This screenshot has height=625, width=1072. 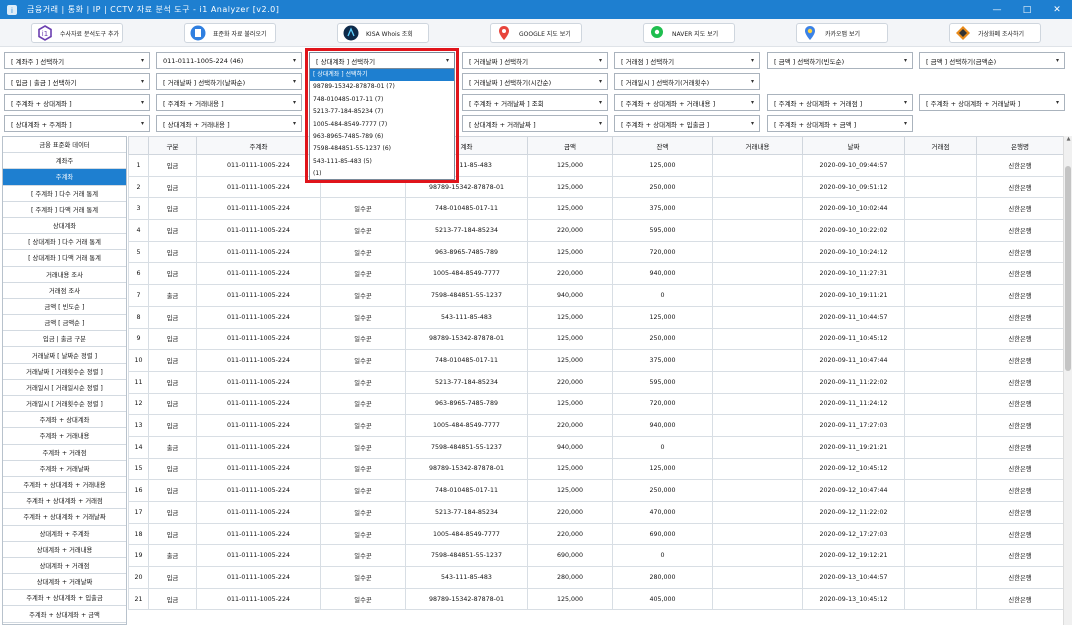 What do you see at coordinates (995, 33) in the screenshot?
I see `crypto-investigation-button: 가상화폐 조사하기` at bounding box center [995, 33].